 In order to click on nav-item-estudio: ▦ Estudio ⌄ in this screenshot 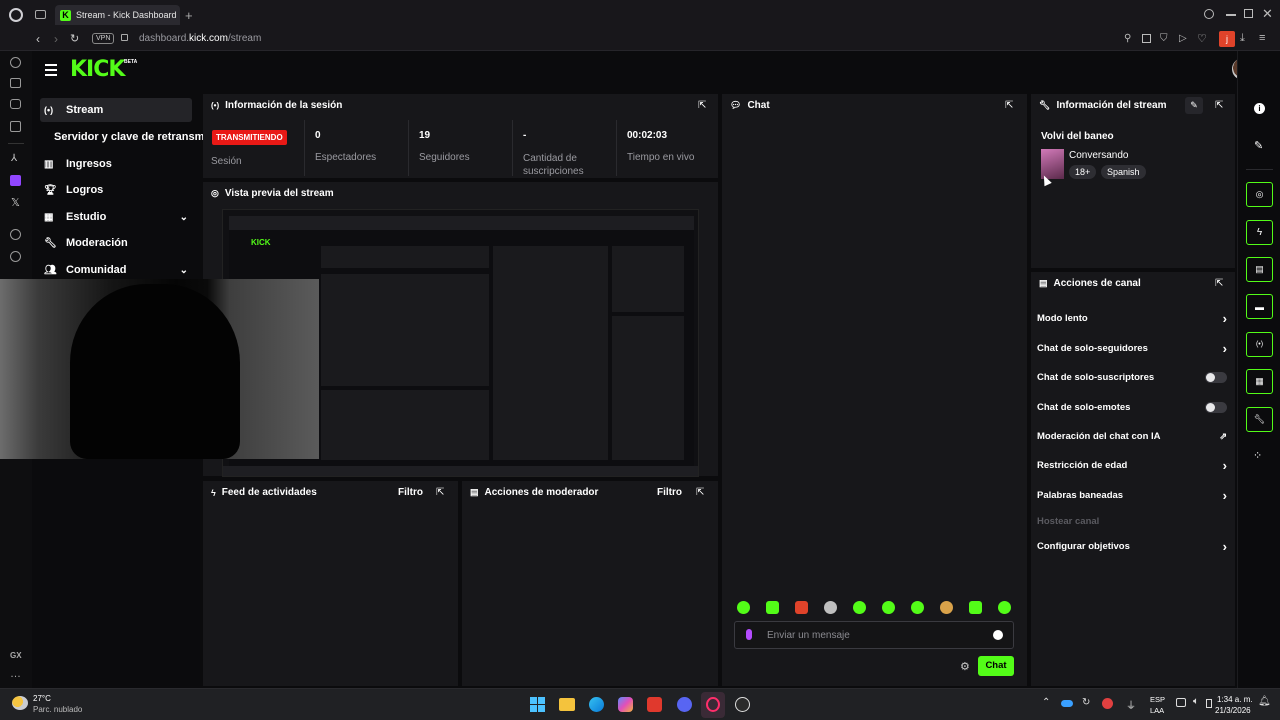, I will do `click(116, 217)`.